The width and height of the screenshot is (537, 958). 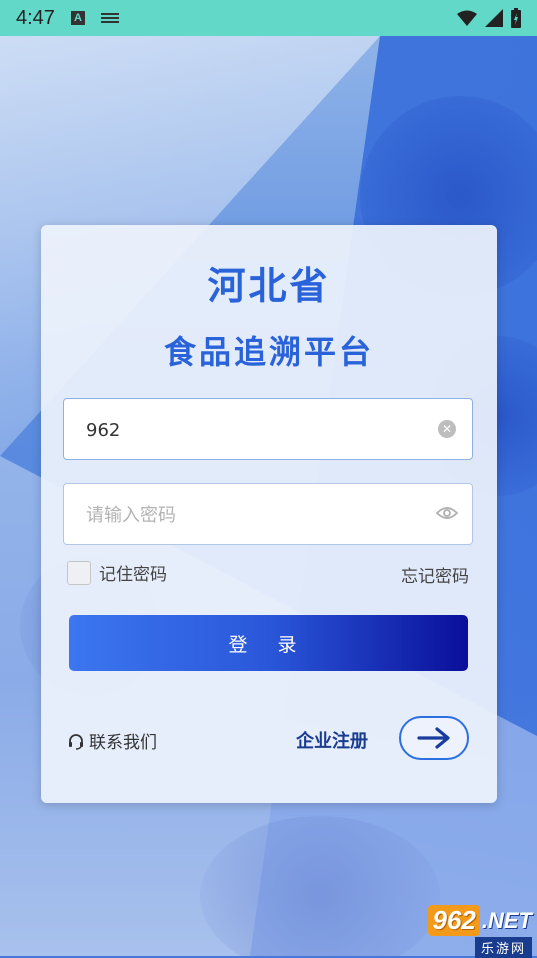 What do you see at coordinates (506, 920) in the screenshot?
I see `watermark-net: .NET` at bounding box center [506, 920].